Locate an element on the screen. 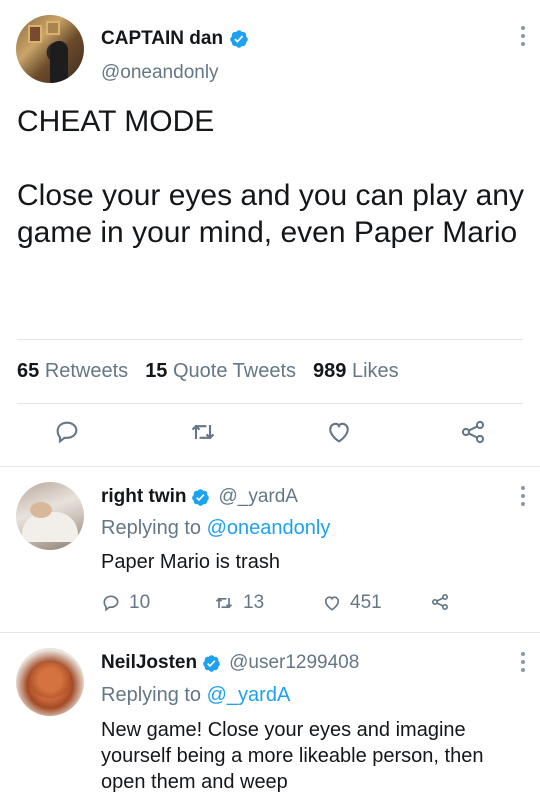 The width and height of the screenshot is (540, 803). reply-handle: @user1299408 is located at coordinates (294, 663).